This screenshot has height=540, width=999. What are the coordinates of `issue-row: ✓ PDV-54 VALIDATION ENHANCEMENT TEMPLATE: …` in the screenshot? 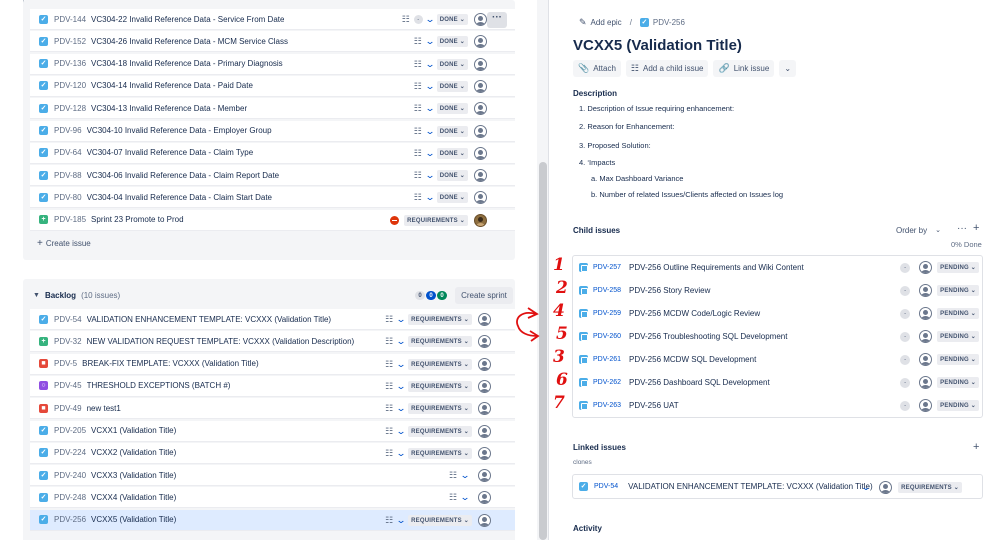 It's located at (272, 319).